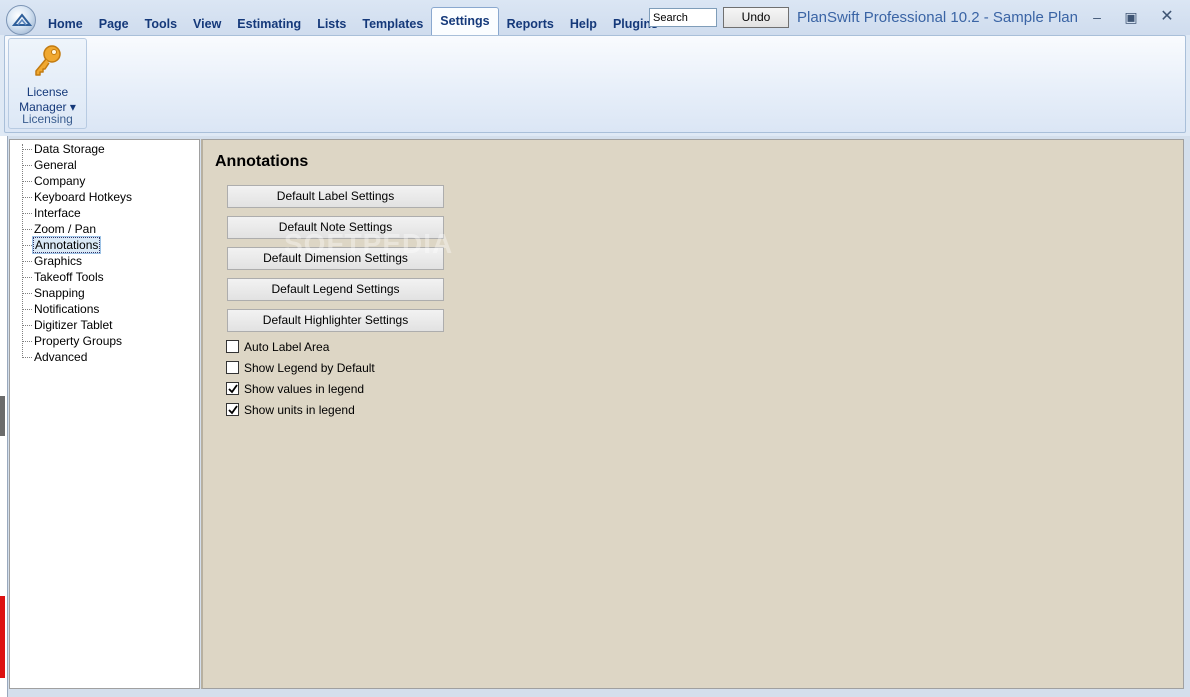  I want to click on tree-item-data-storage: Data Storage, so click(105, 149).